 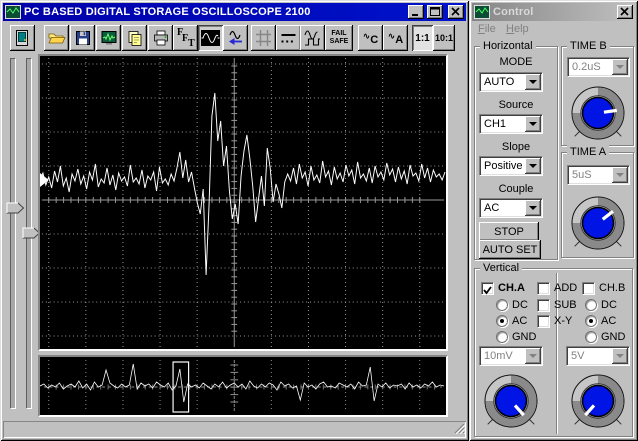 I want to click on print-button, so click(x=160, y=38).